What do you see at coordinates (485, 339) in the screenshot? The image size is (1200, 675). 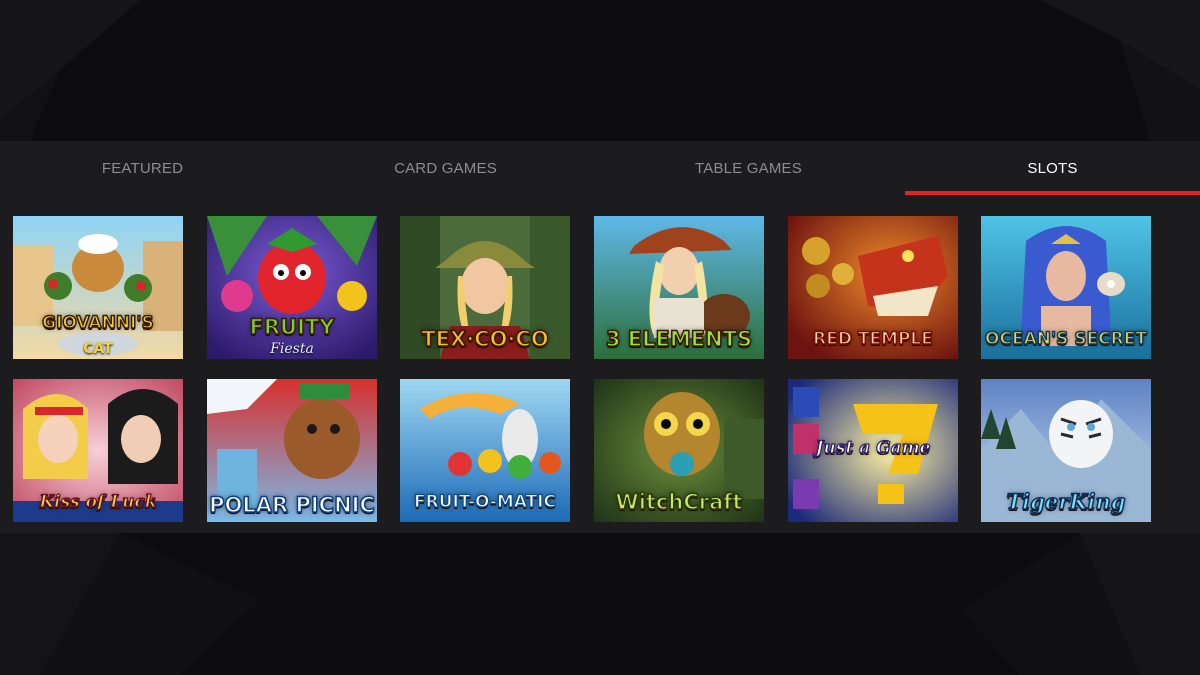 I see `game-title: TEX·CO·CO` at bounding box center [485, 339].